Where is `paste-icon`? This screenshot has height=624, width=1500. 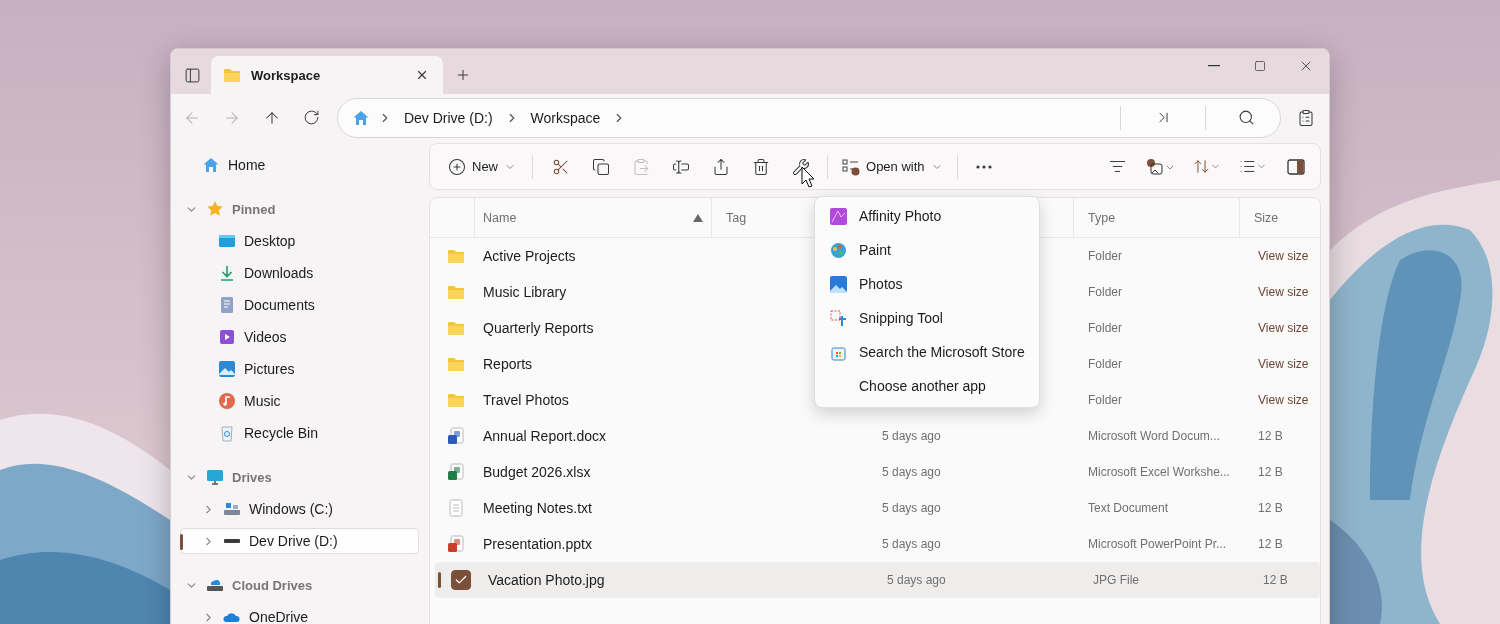 paste-icon is located at coordinates (641, 166).